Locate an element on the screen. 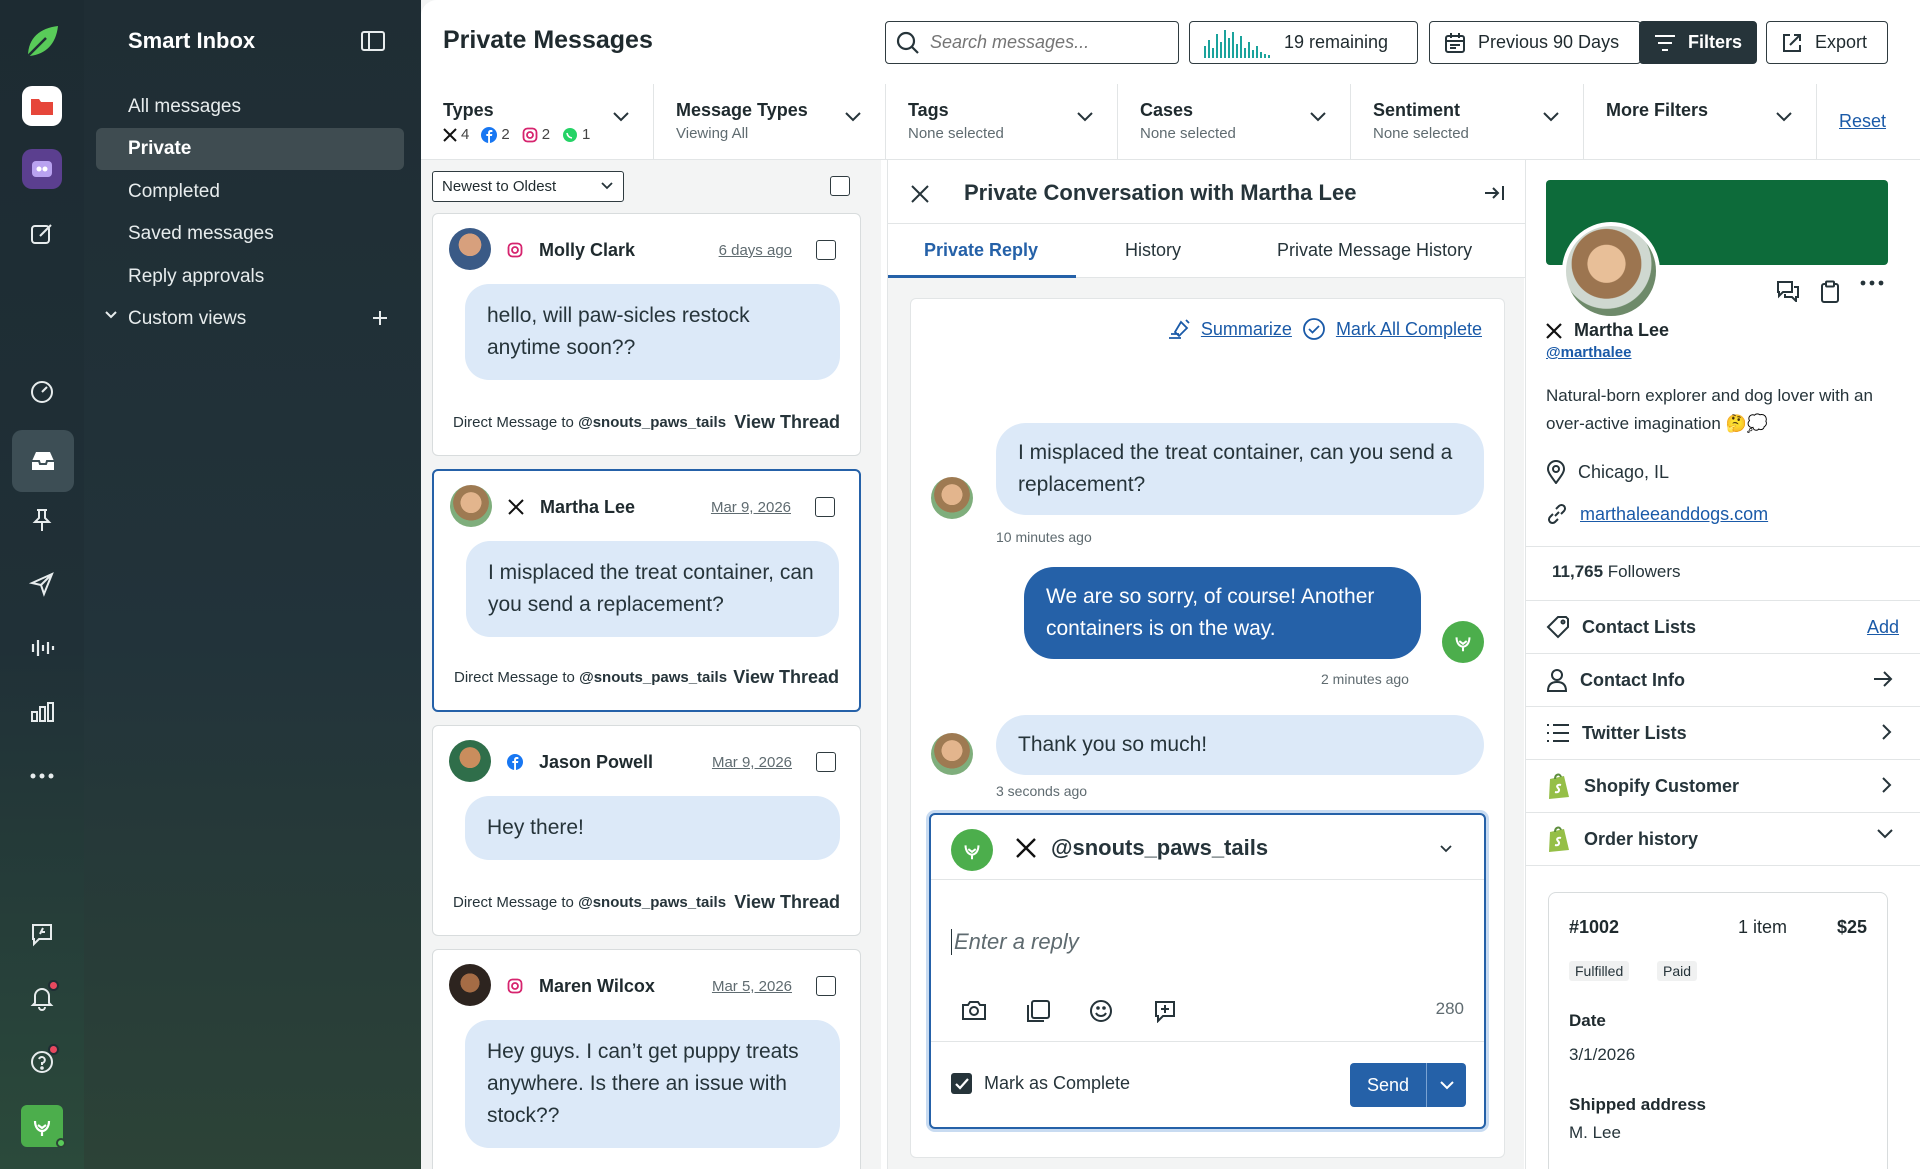 This screenshot has height=1169, width=1920. folder-app-icon is located at coordinates (42, 106).